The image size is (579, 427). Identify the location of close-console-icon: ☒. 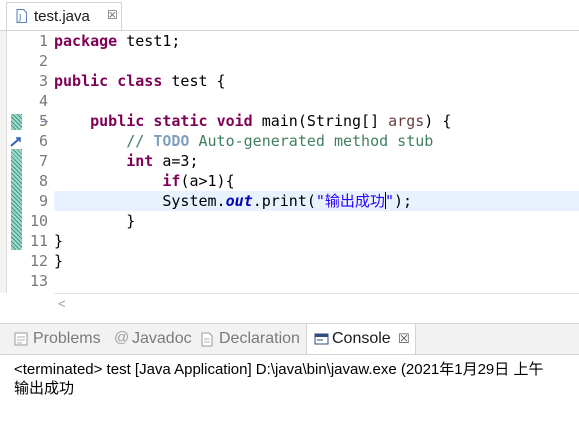
(404, 339).